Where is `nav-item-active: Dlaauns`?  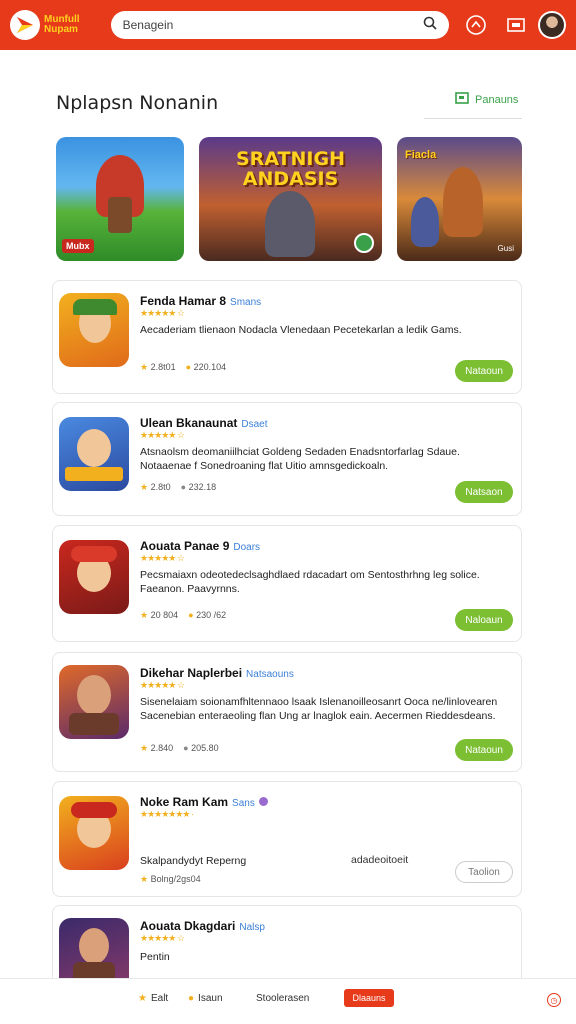
nav-item-active: Dlaauns is located at coordinates (369, 998).